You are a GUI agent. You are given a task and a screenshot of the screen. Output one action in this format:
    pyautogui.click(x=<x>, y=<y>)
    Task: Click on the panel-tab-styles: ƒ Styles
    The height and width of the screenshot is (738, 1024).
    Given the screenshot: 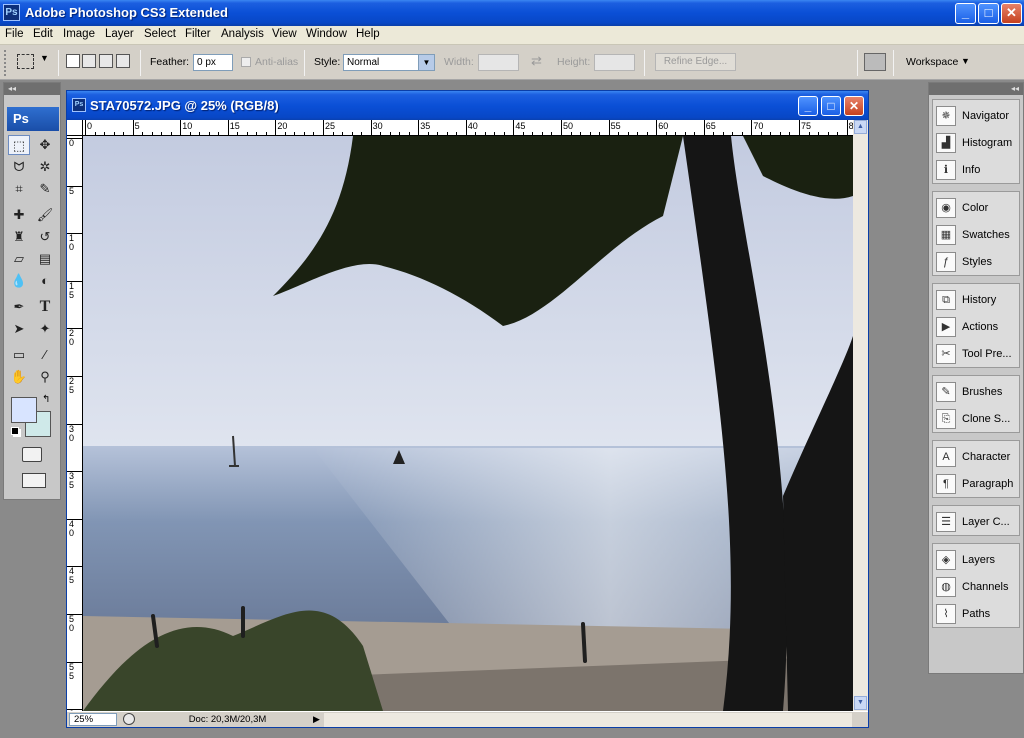 What is the action you would take?
    pyautogui.click(x=977, y=261)
    